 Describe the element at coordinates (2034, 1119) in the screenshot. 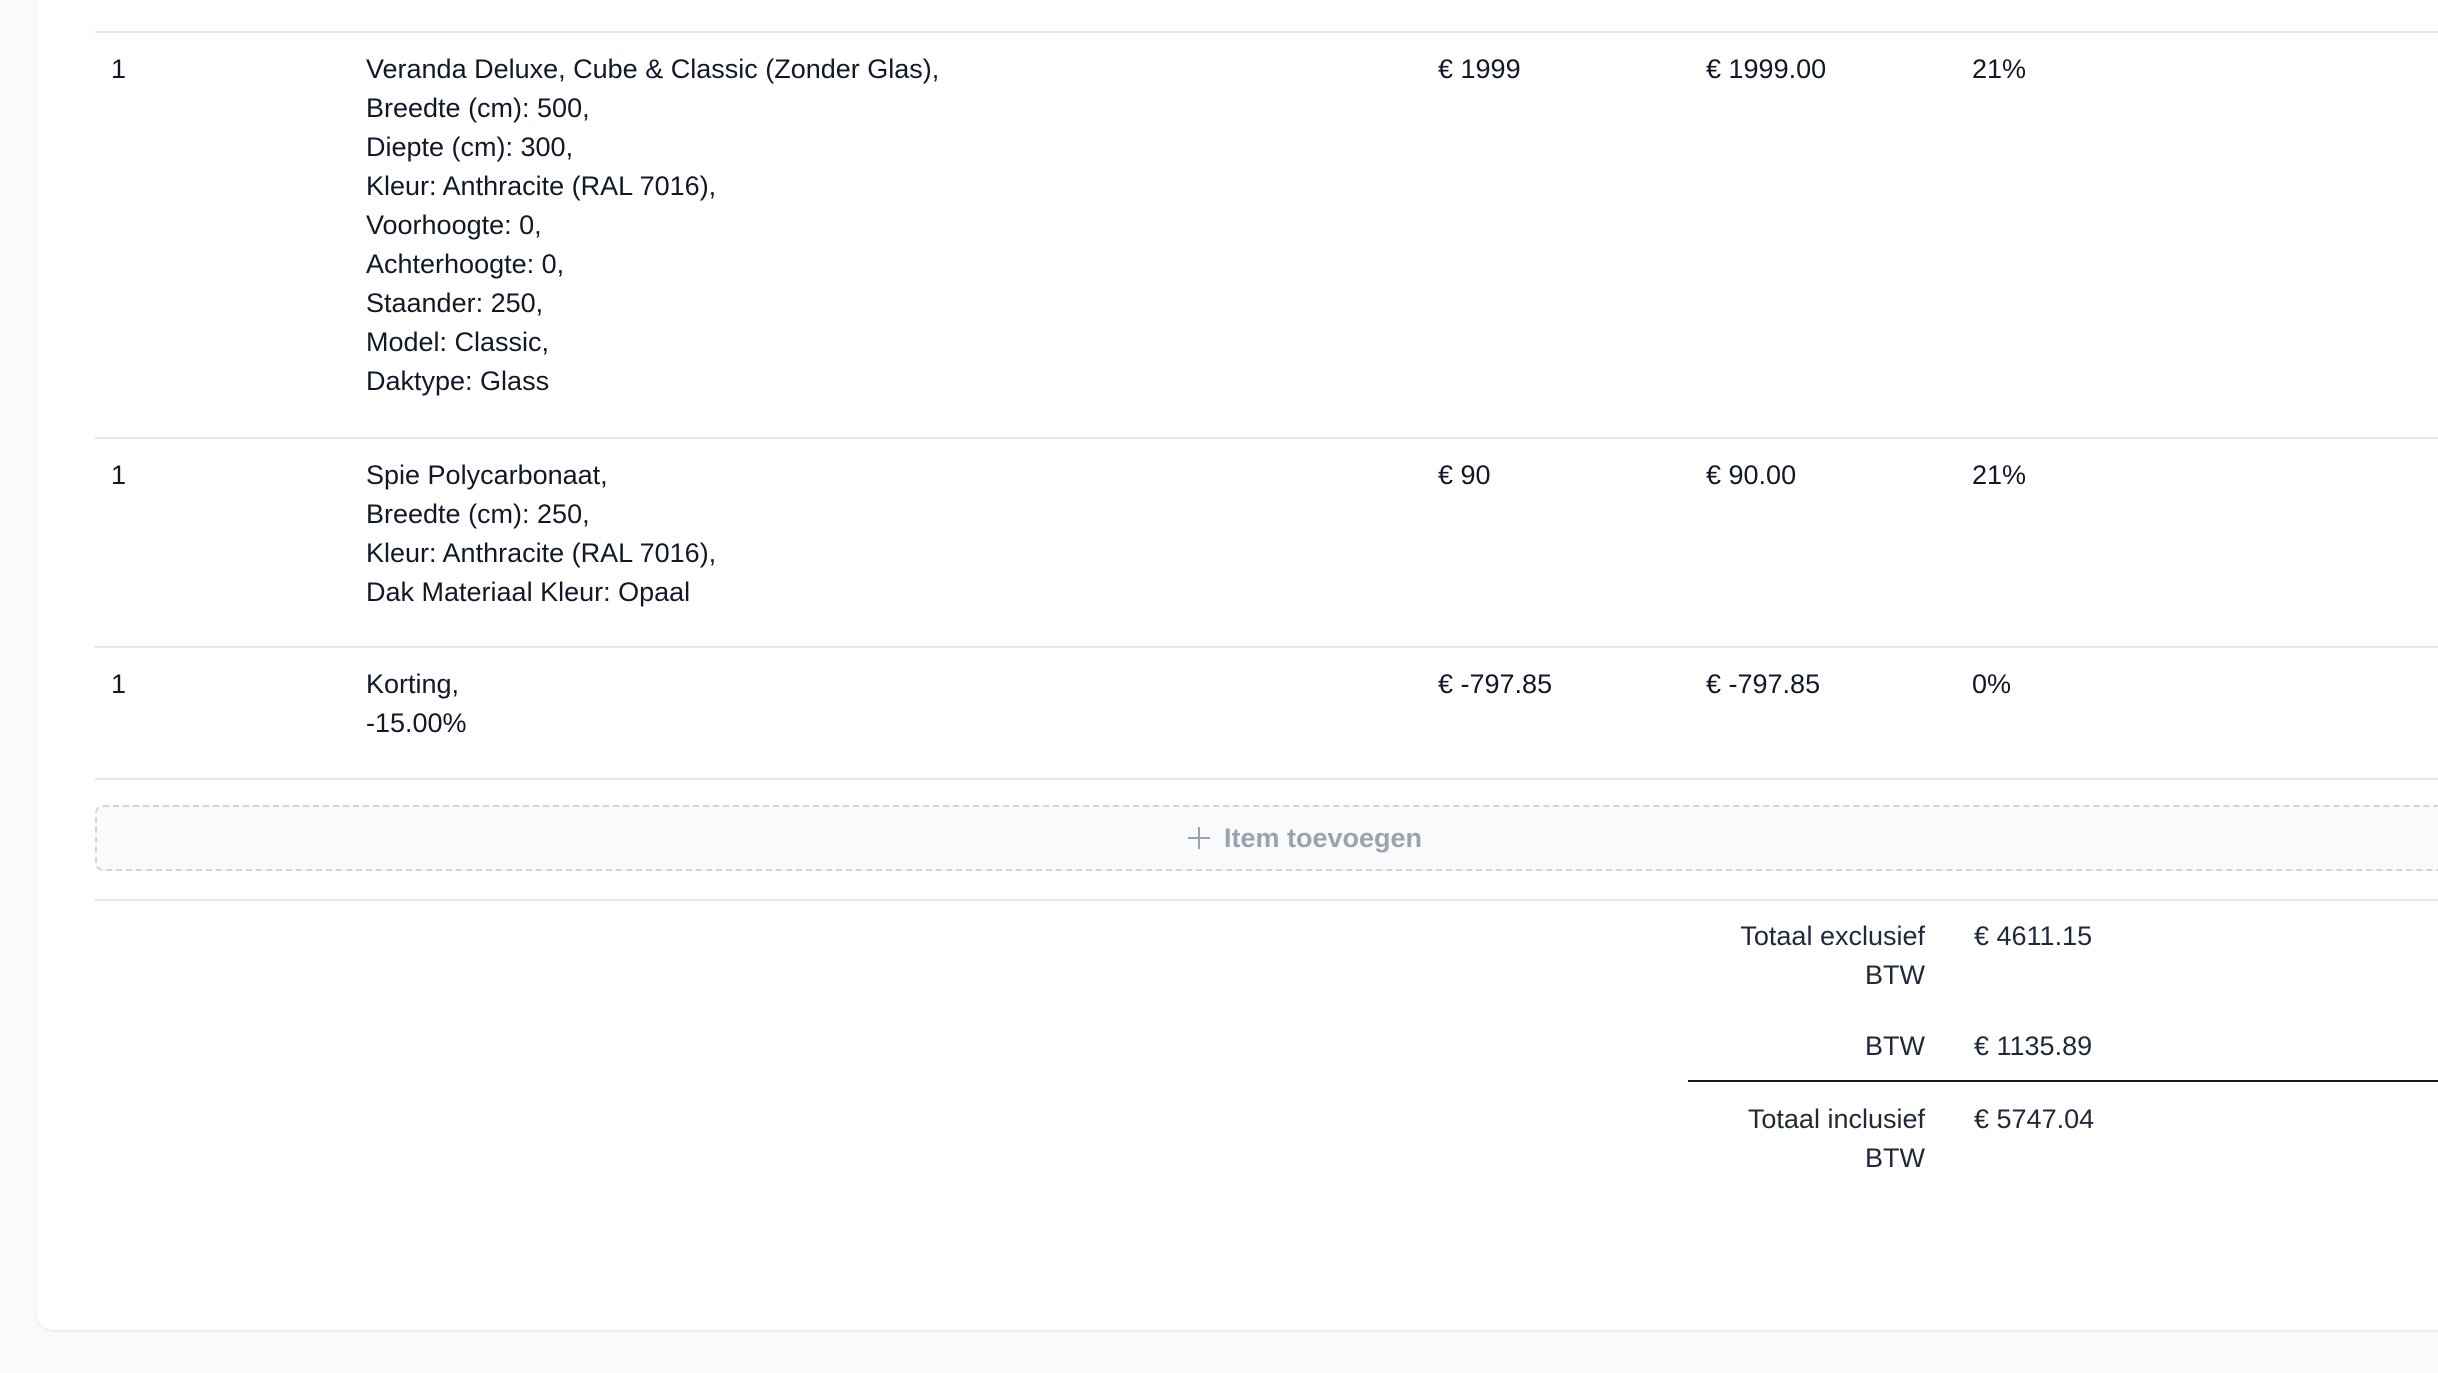

I see `total-incl-vat-value: € 5747.04` at that location.